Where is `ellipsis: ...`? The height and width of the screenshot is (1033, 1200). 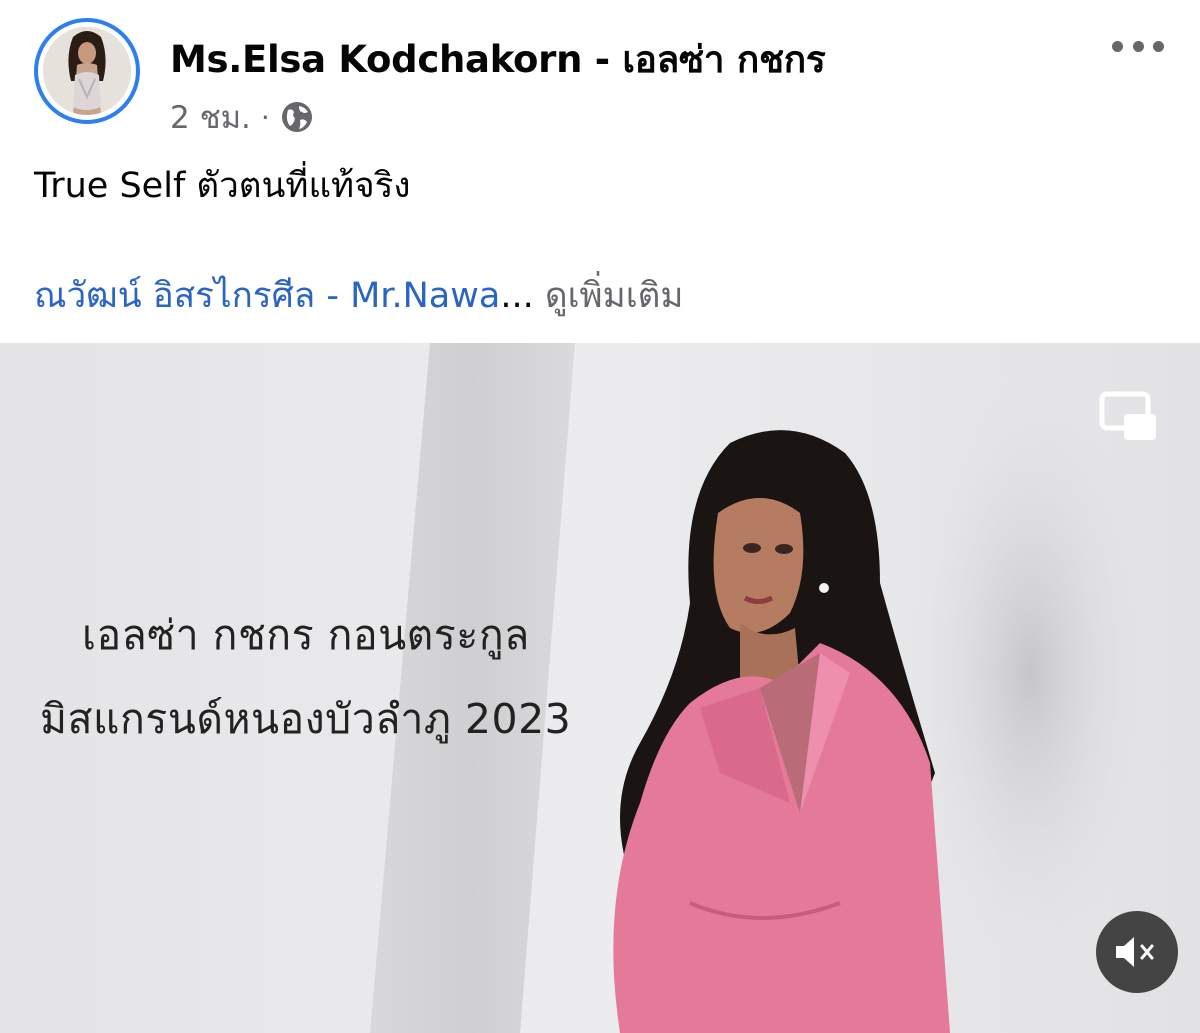
ellipsis: ... is located at coordinates (517, 296).